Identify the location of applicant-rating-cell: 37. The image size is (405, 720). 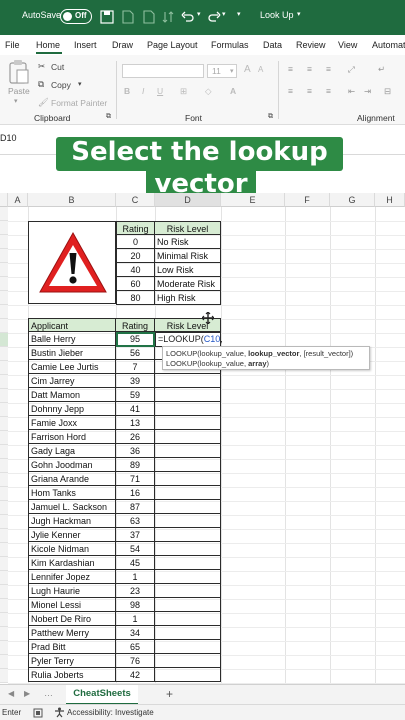
(135, 535).